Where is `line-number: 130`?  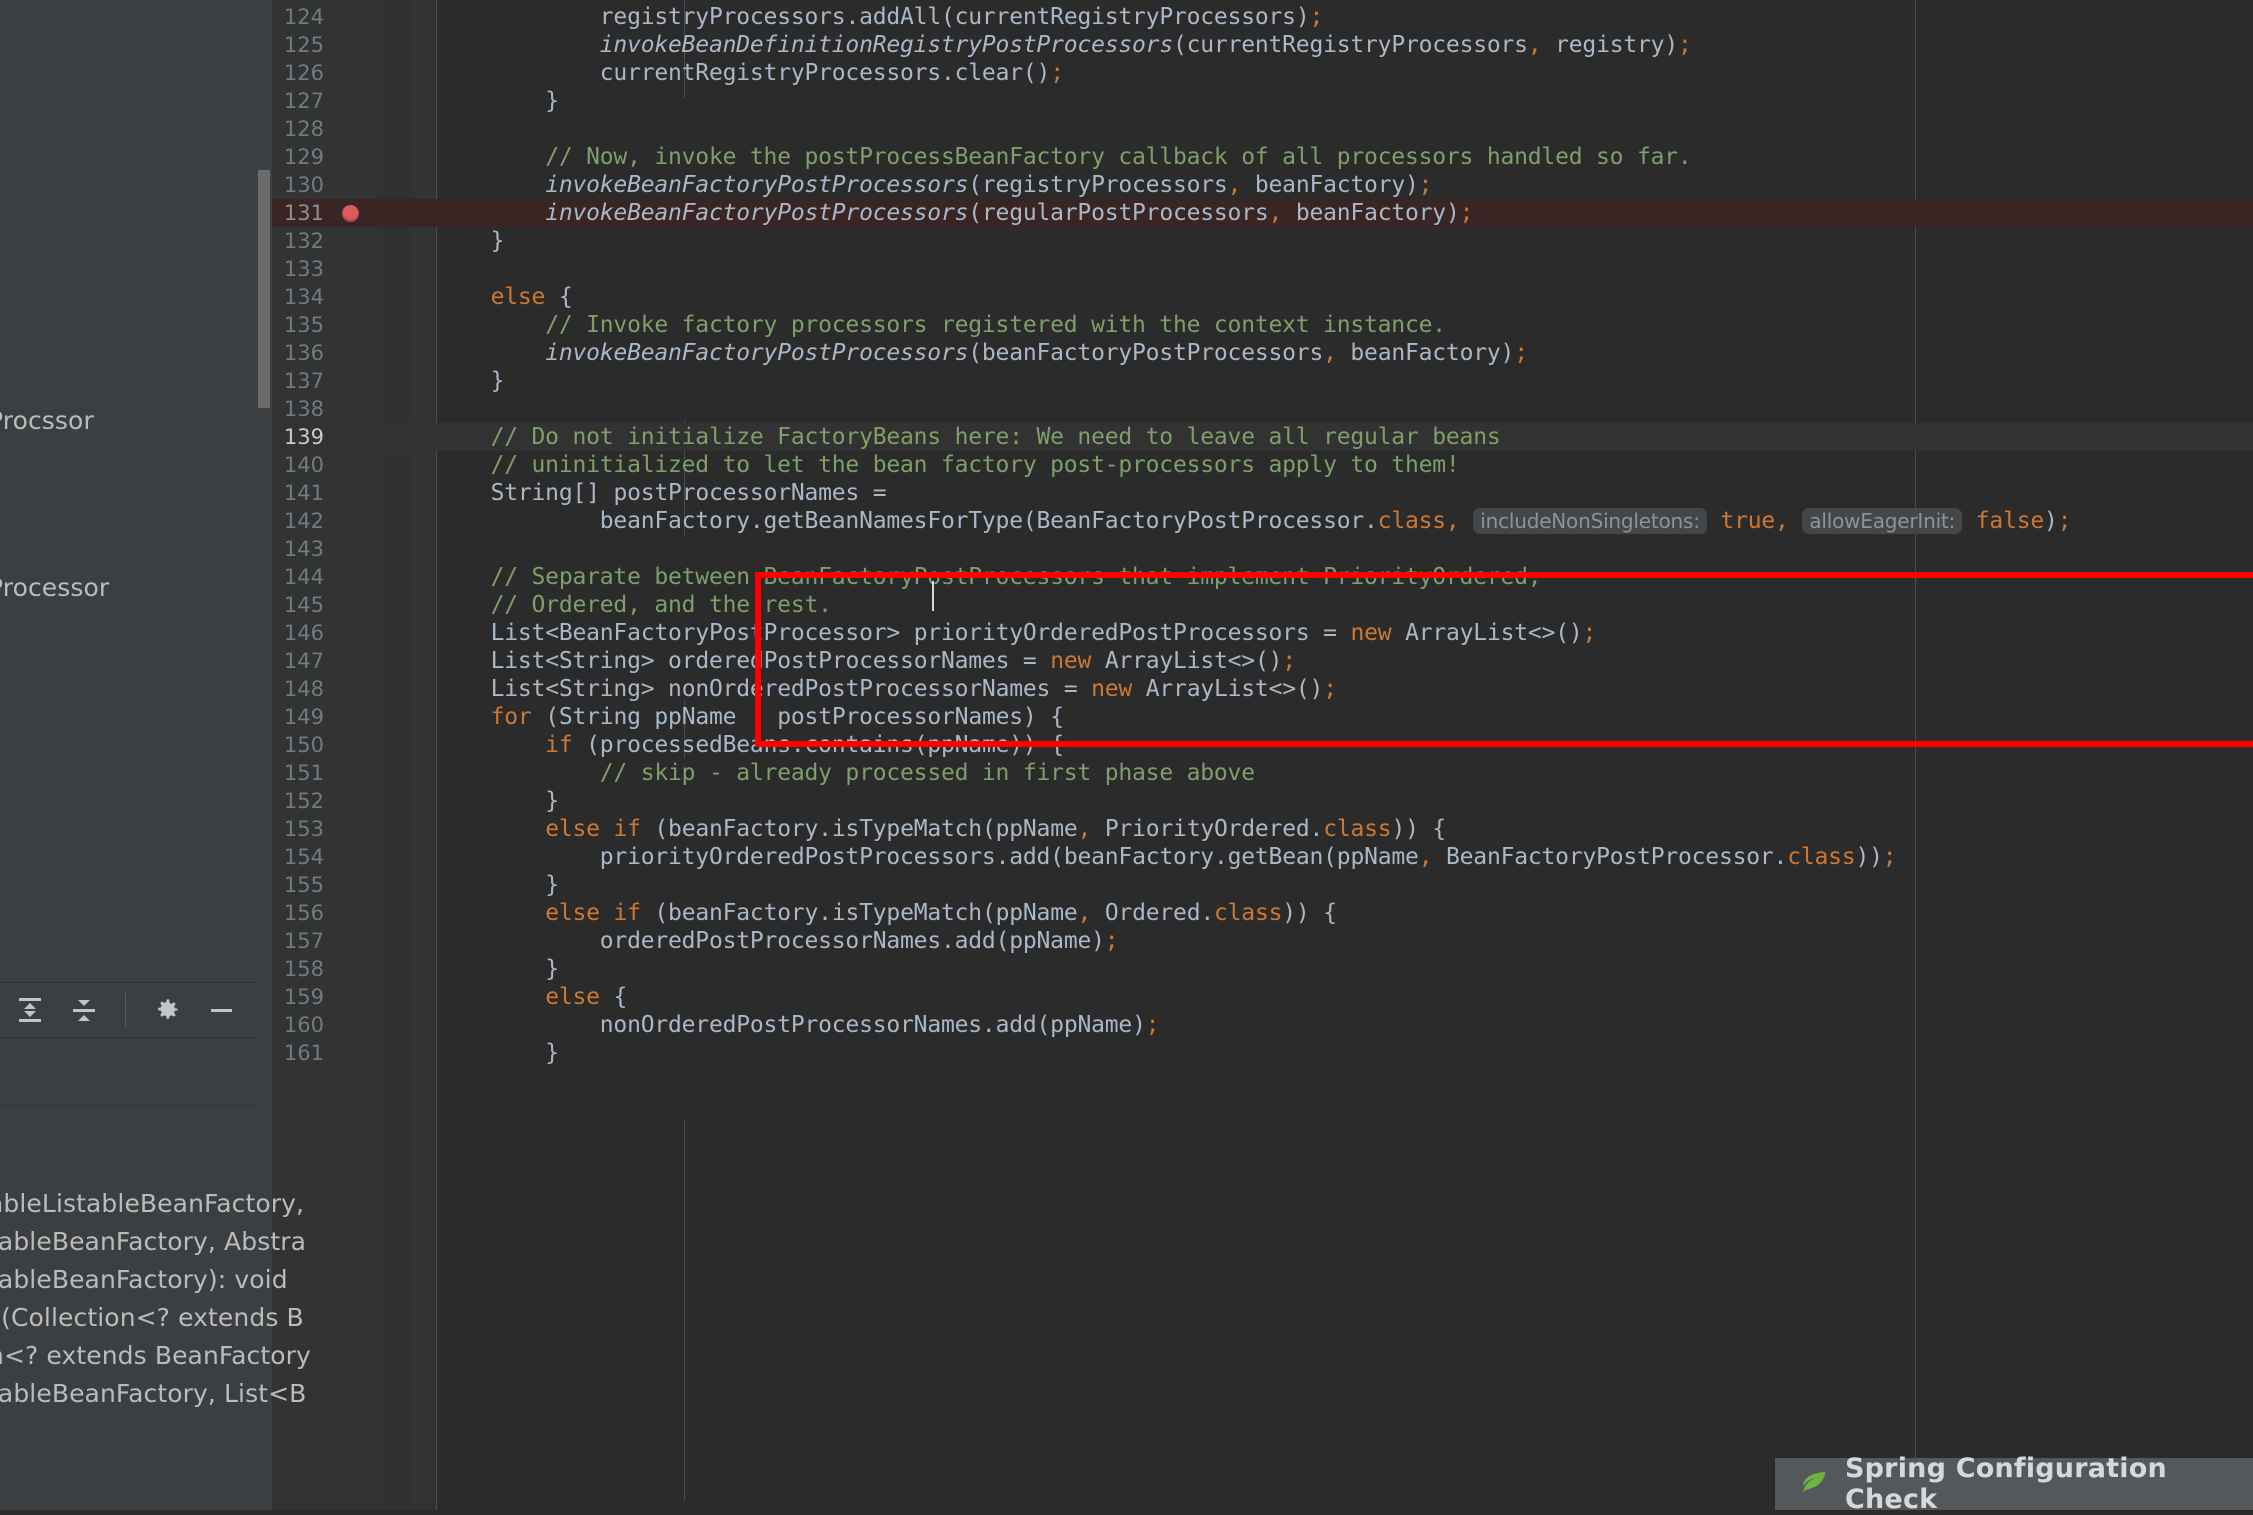
line-number: 130 is located at coordinates (303, 185).